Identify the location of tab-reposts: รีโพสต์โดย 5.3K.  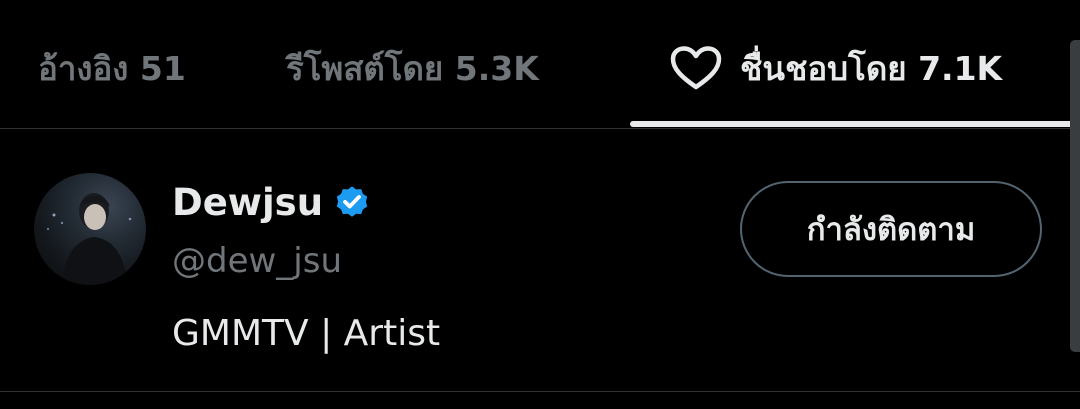
(412, 68).